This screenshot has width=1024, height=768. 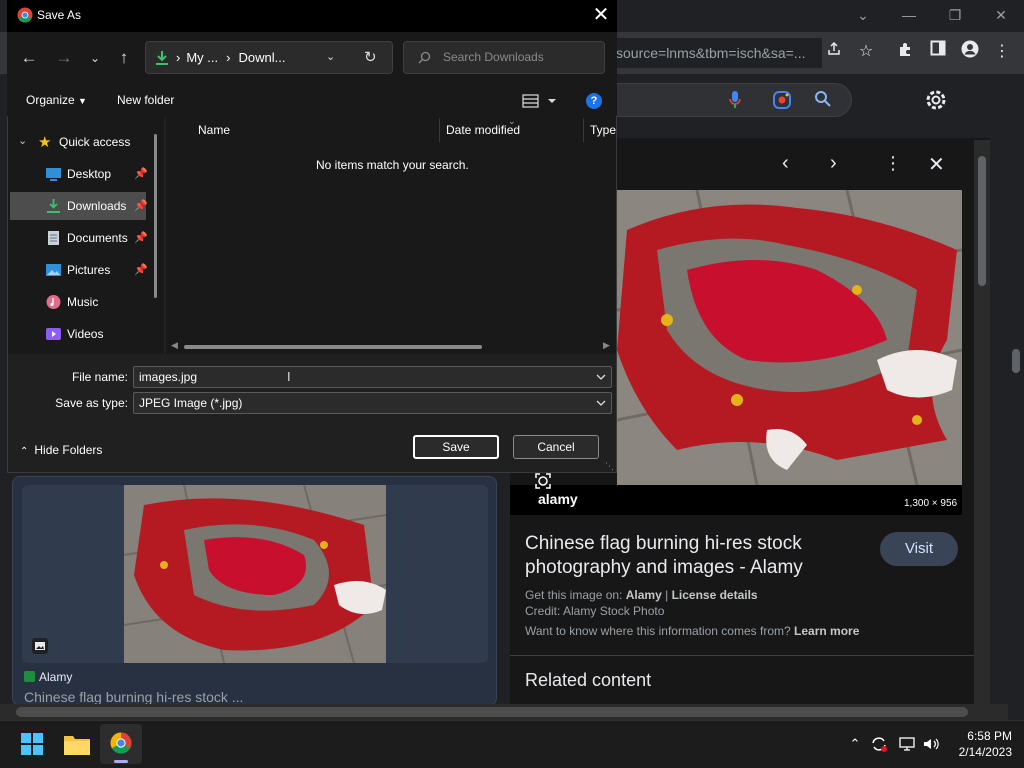 What do you see at coordinates (191, 403) in the screenshot?
I see `save-as-type-value: JPEG Image (*.jpg)` at bounding box center [191, 403].